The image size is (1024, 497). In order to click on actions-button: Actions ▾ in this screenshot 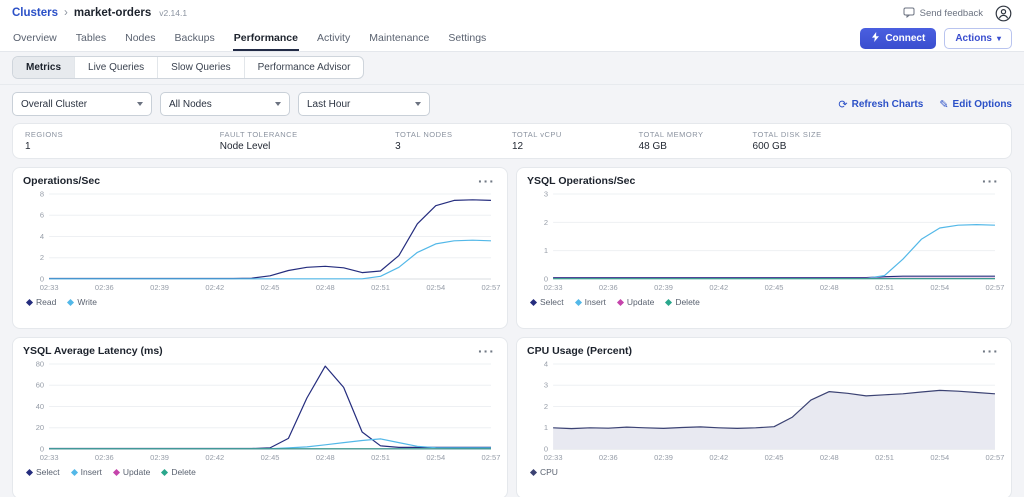, I will do `click(978, 38)`.